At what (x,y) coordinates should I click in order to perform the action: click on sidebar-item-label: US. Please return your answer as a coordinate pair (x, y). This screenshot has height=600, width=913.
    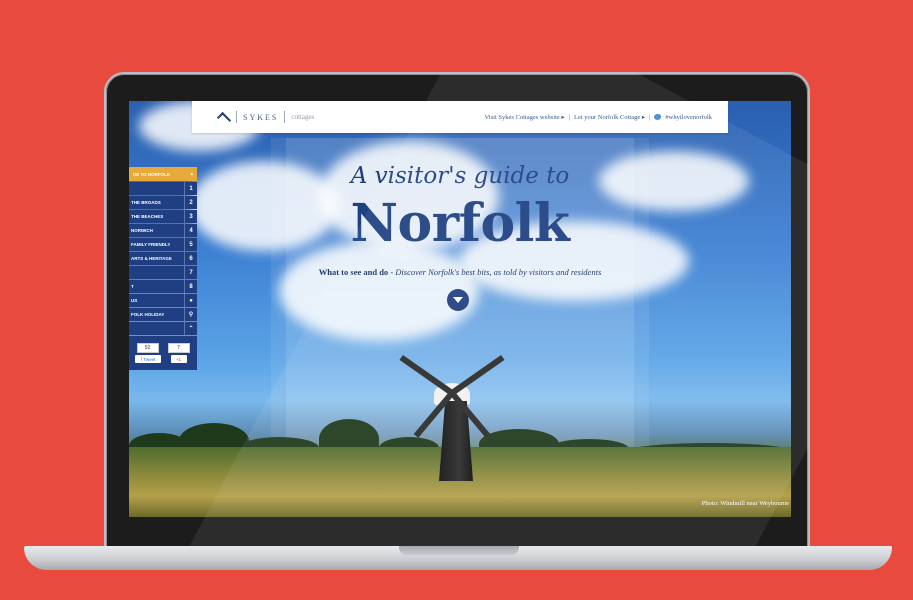
    Looking at the image, I should click on (134, 300).